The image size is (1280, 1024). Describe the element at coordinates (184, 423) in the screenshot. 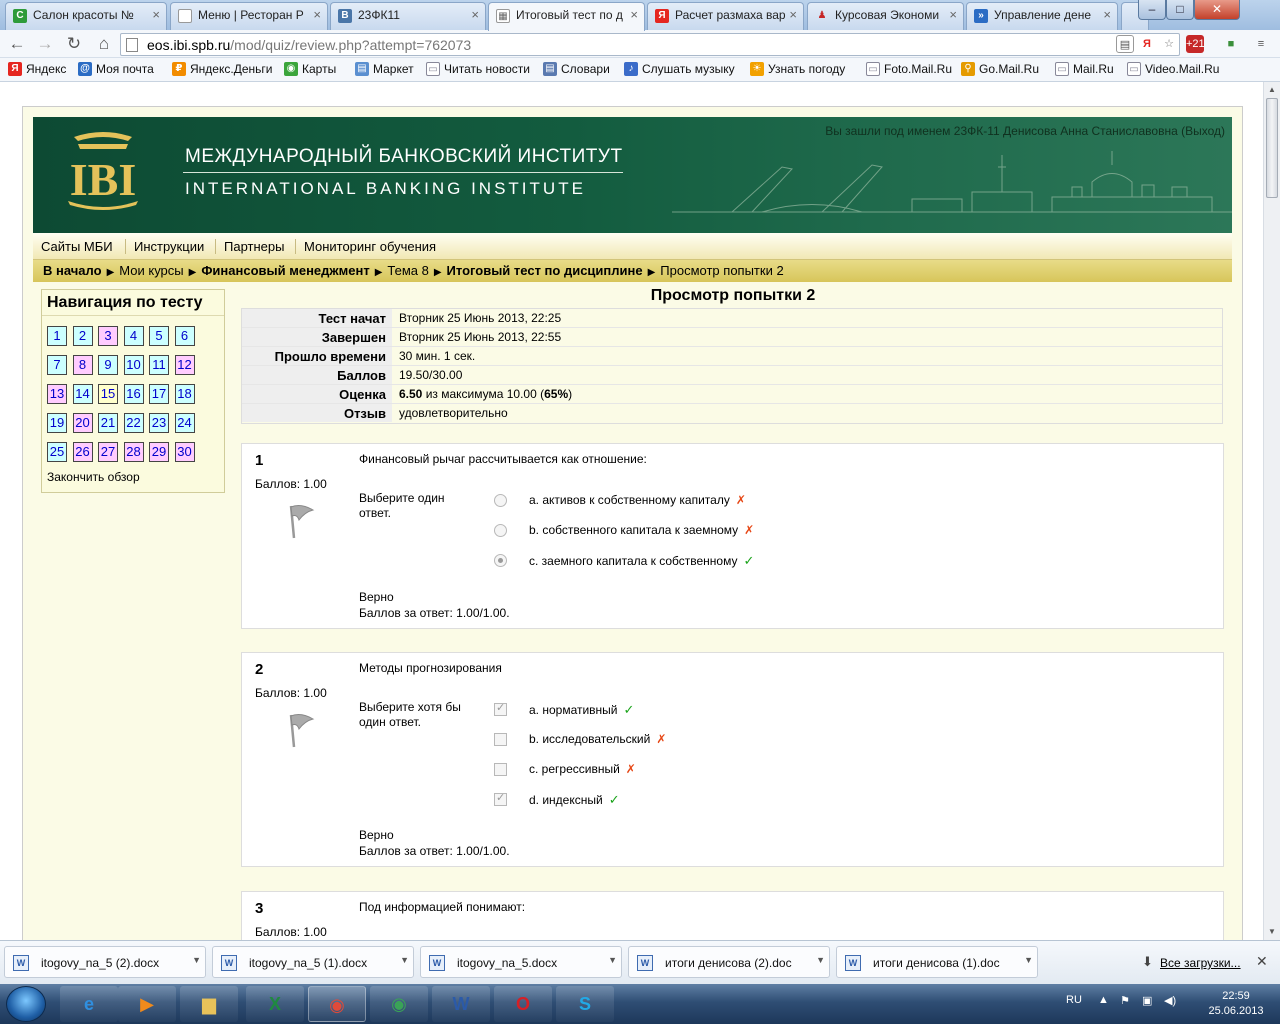

I see `quiz-nav-button: 24` at that location.